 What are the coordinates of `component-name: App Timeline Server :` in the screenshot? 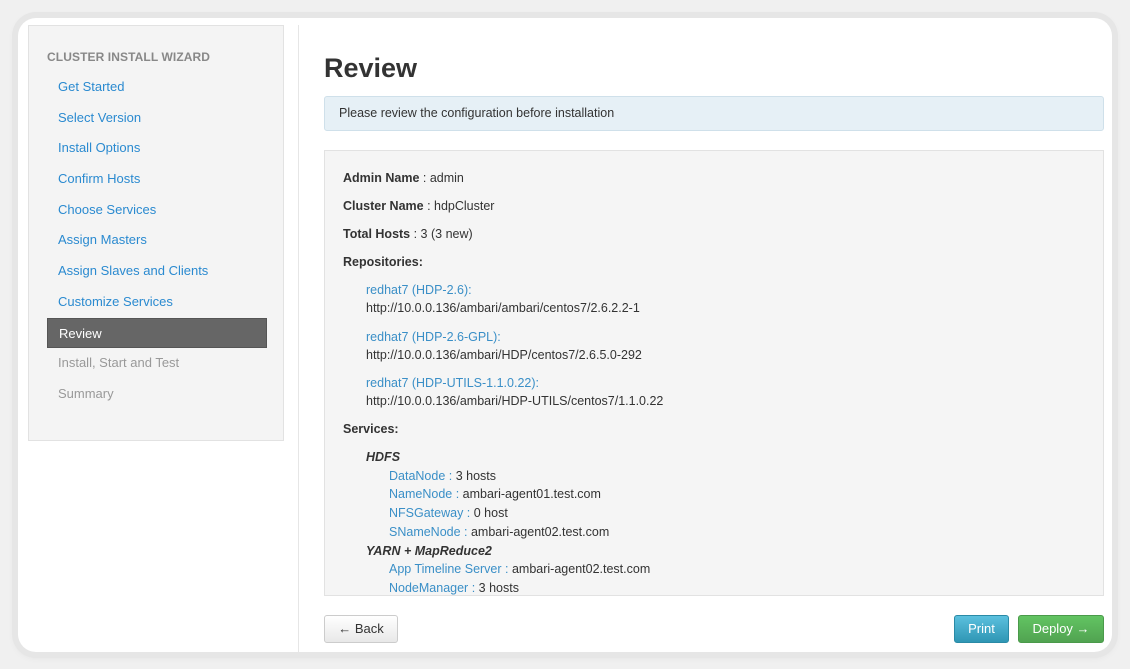 It's located at (450, 569).